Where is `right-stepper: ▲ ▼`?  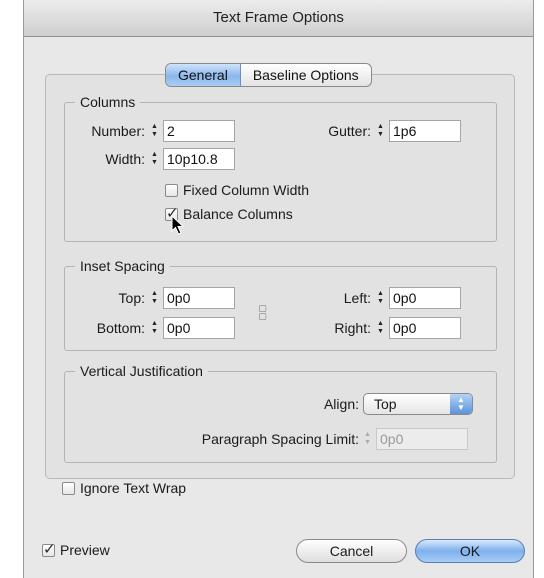 right-stepper: ▲ ▼ is located at coordinates (380, 328).